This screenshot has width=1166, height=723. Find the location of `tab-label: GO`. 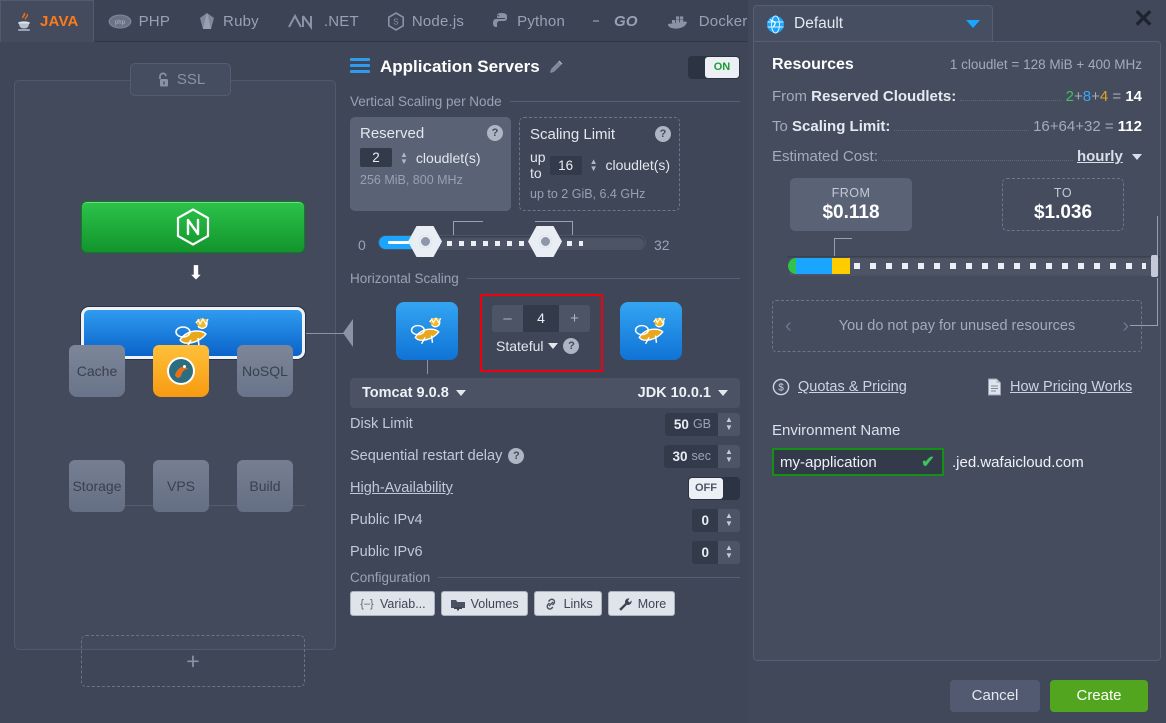

tab-label: GO is located at coordinates (626, 21).